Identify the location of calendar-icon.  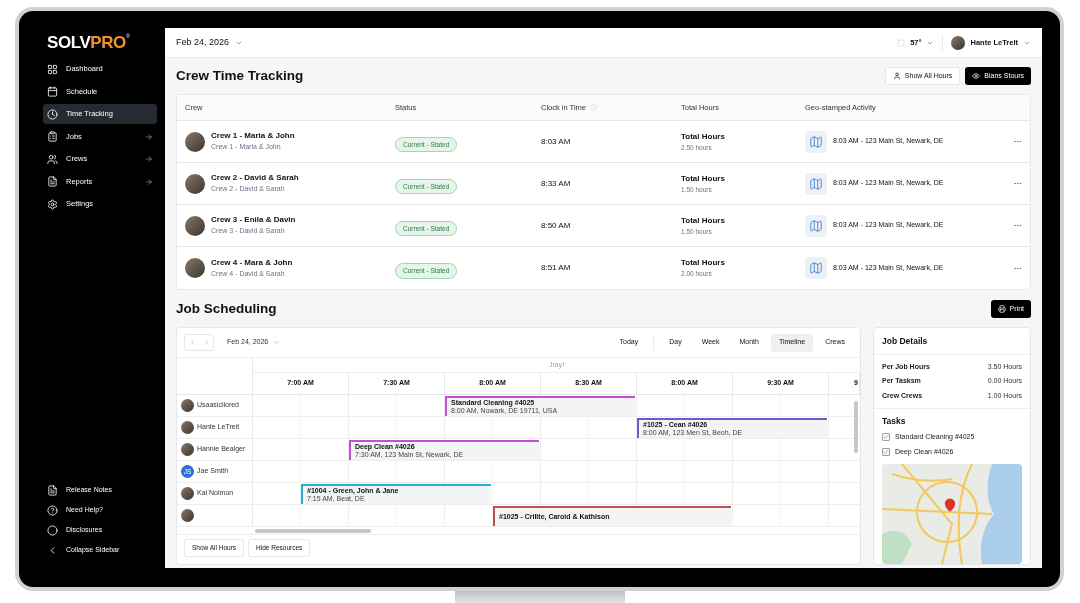
(52, 91).